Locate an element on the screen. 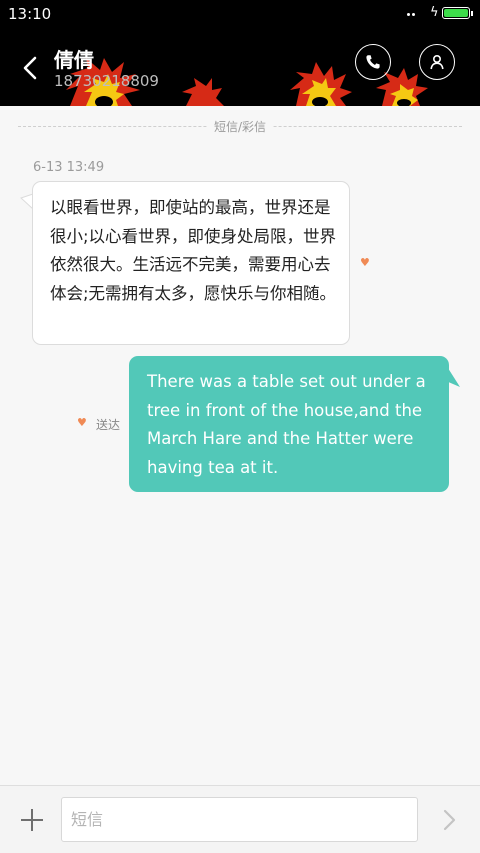 Image resolution: width=480 pixels, height=853 pixels. status-bar: 13:10 ϟ is located at coordinates (240, 17).